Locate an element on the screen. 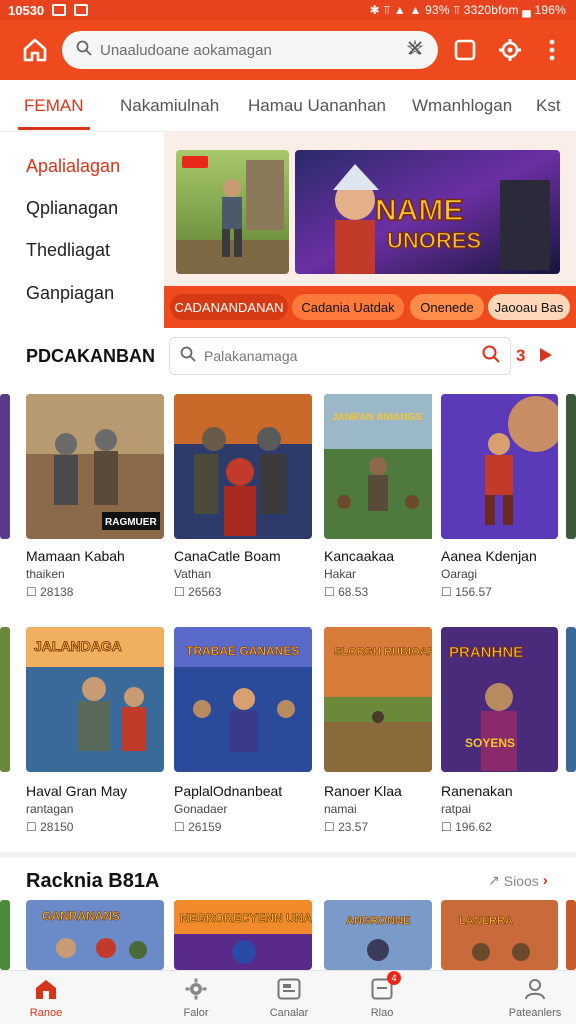  section-search-input: Palakanamaga is located at coordinates (343, 356).